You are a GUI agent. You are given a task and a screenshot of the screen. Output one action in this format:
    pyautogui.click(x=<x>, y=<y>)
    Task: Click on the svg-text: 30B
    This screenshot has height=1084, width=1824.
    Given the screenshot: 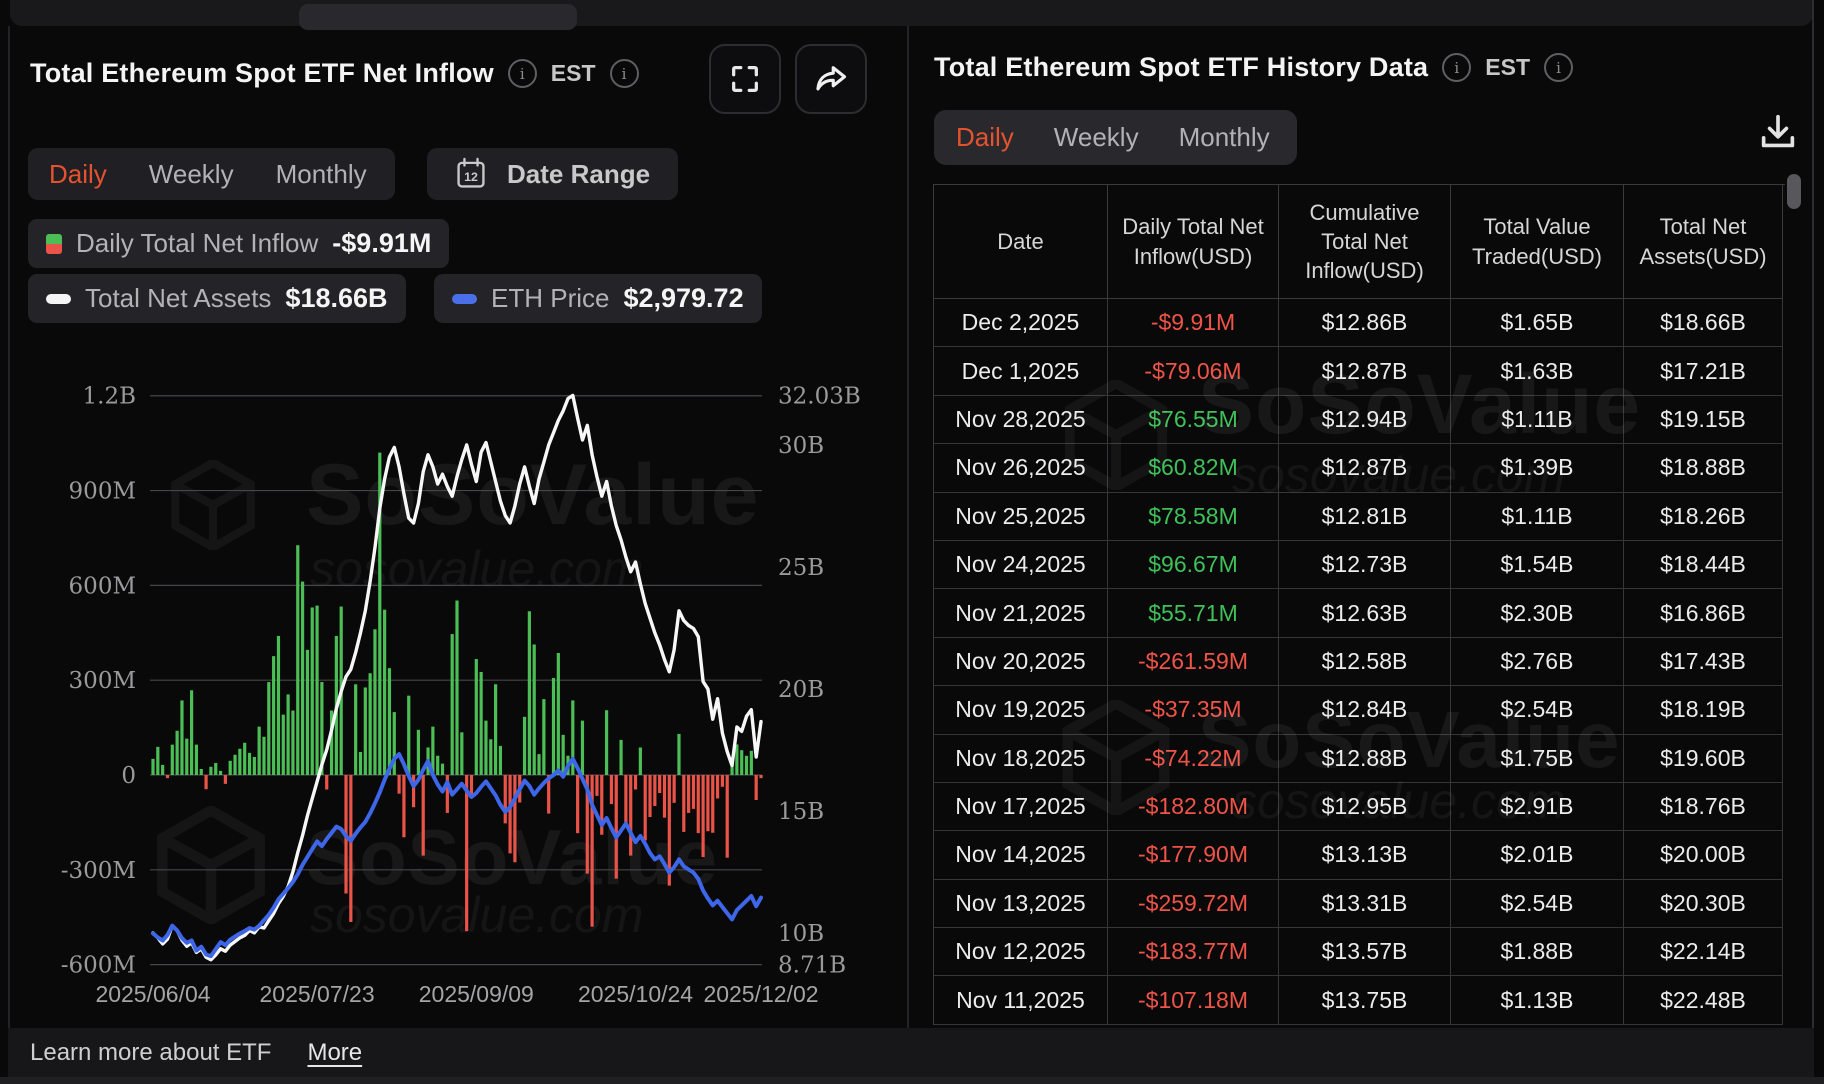 What is the action you would take?
    pyautogui.click(x=801, y=446)
    